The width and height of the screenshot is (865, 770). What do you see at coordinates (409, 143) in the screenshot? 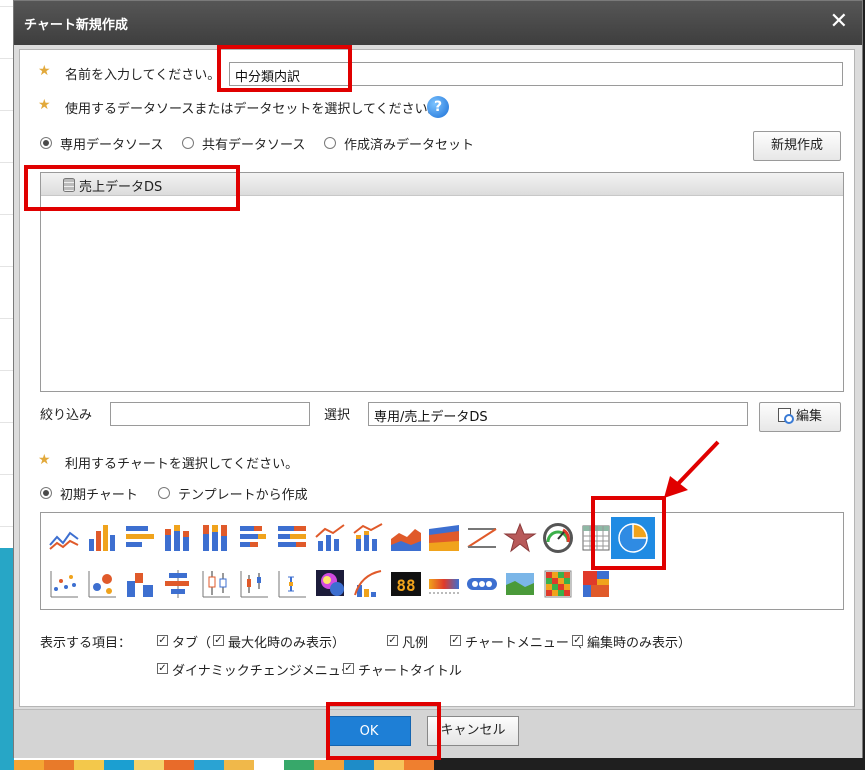
I see `radio-existing-dataset-label: 作成済みデータセット` at bounding box center [409, 143].